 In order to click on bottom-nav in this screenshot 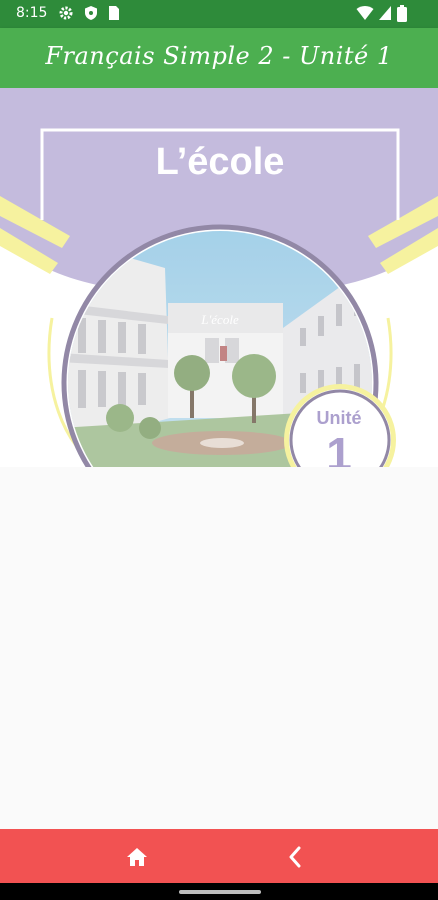, I will do `click(219, 856)`.